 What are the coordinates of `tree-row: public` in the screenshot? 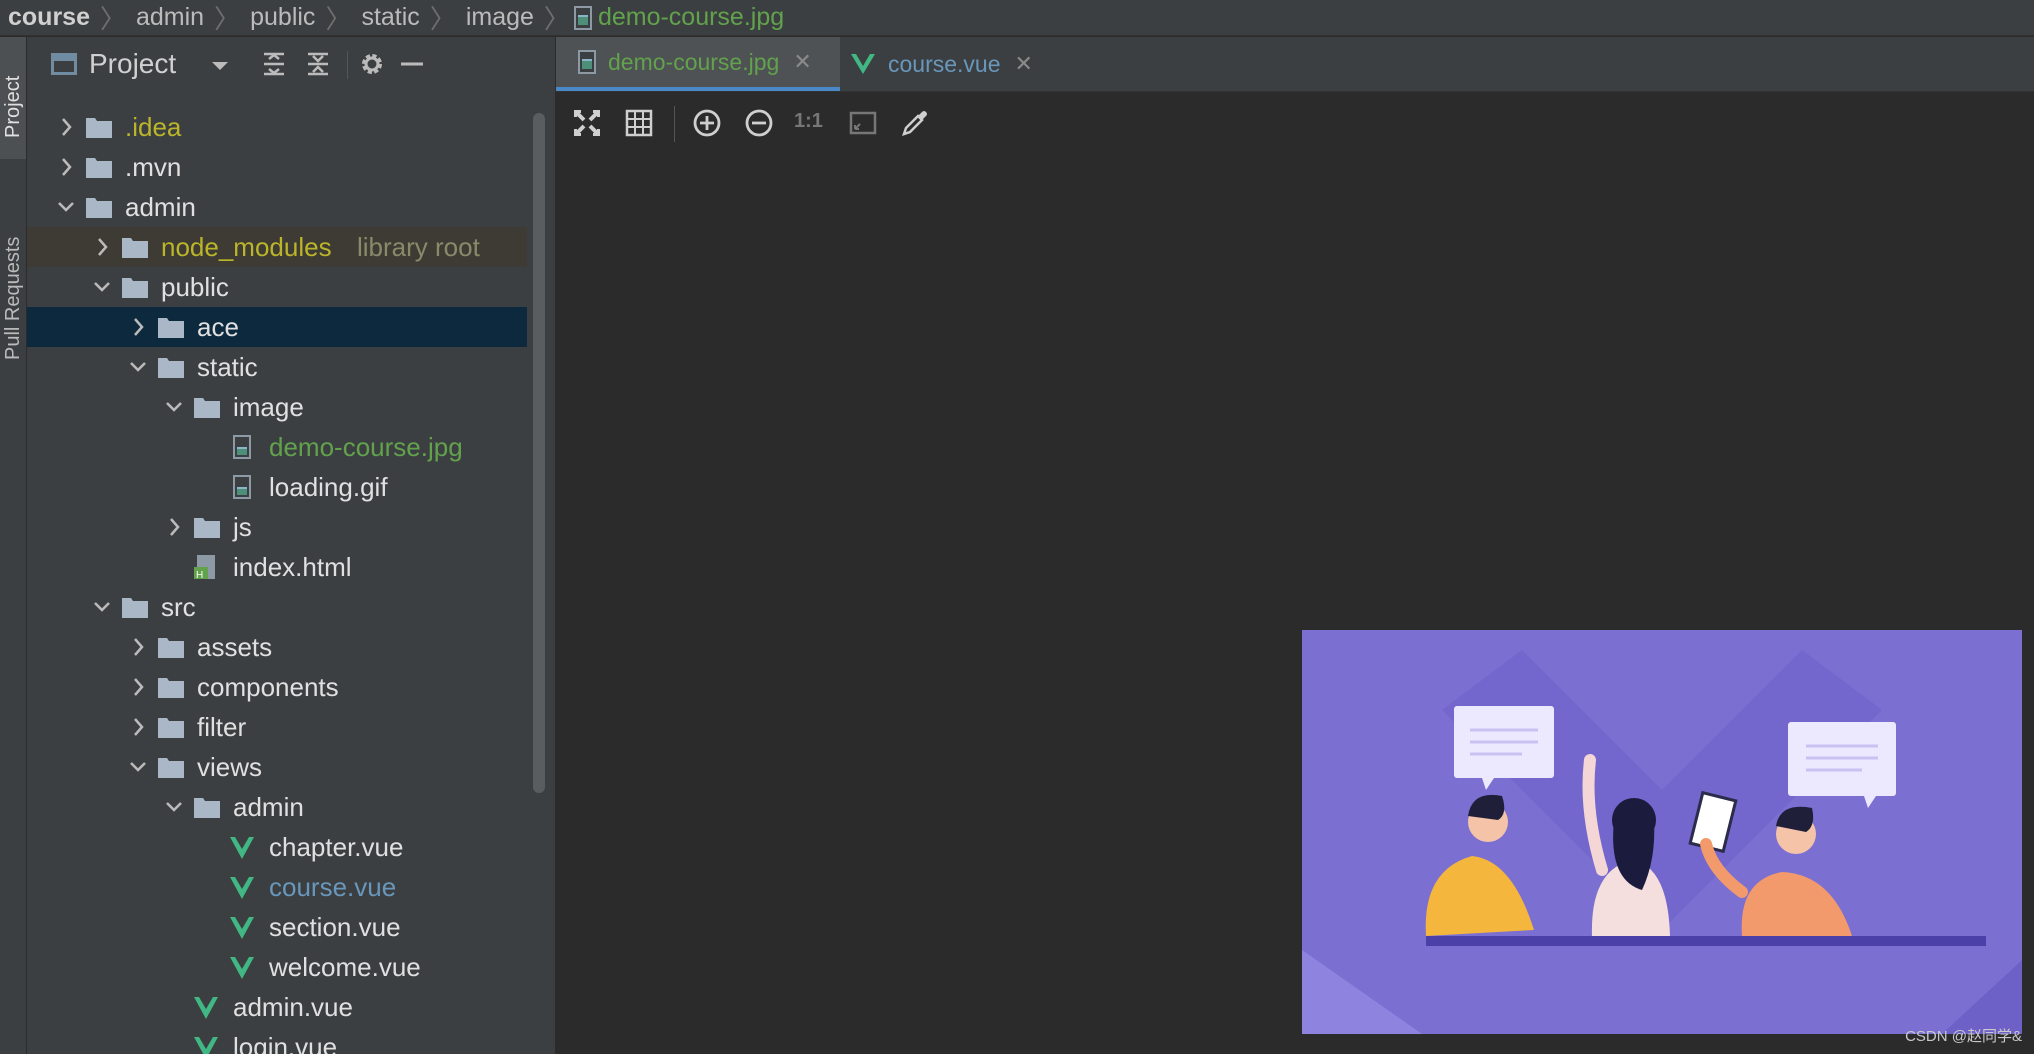 It's located at (277, 287).